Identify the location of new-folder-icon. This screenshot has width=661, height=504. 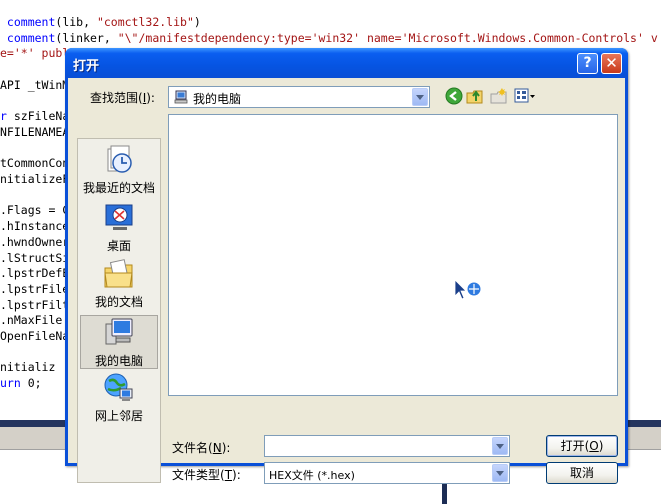
(499, 96).